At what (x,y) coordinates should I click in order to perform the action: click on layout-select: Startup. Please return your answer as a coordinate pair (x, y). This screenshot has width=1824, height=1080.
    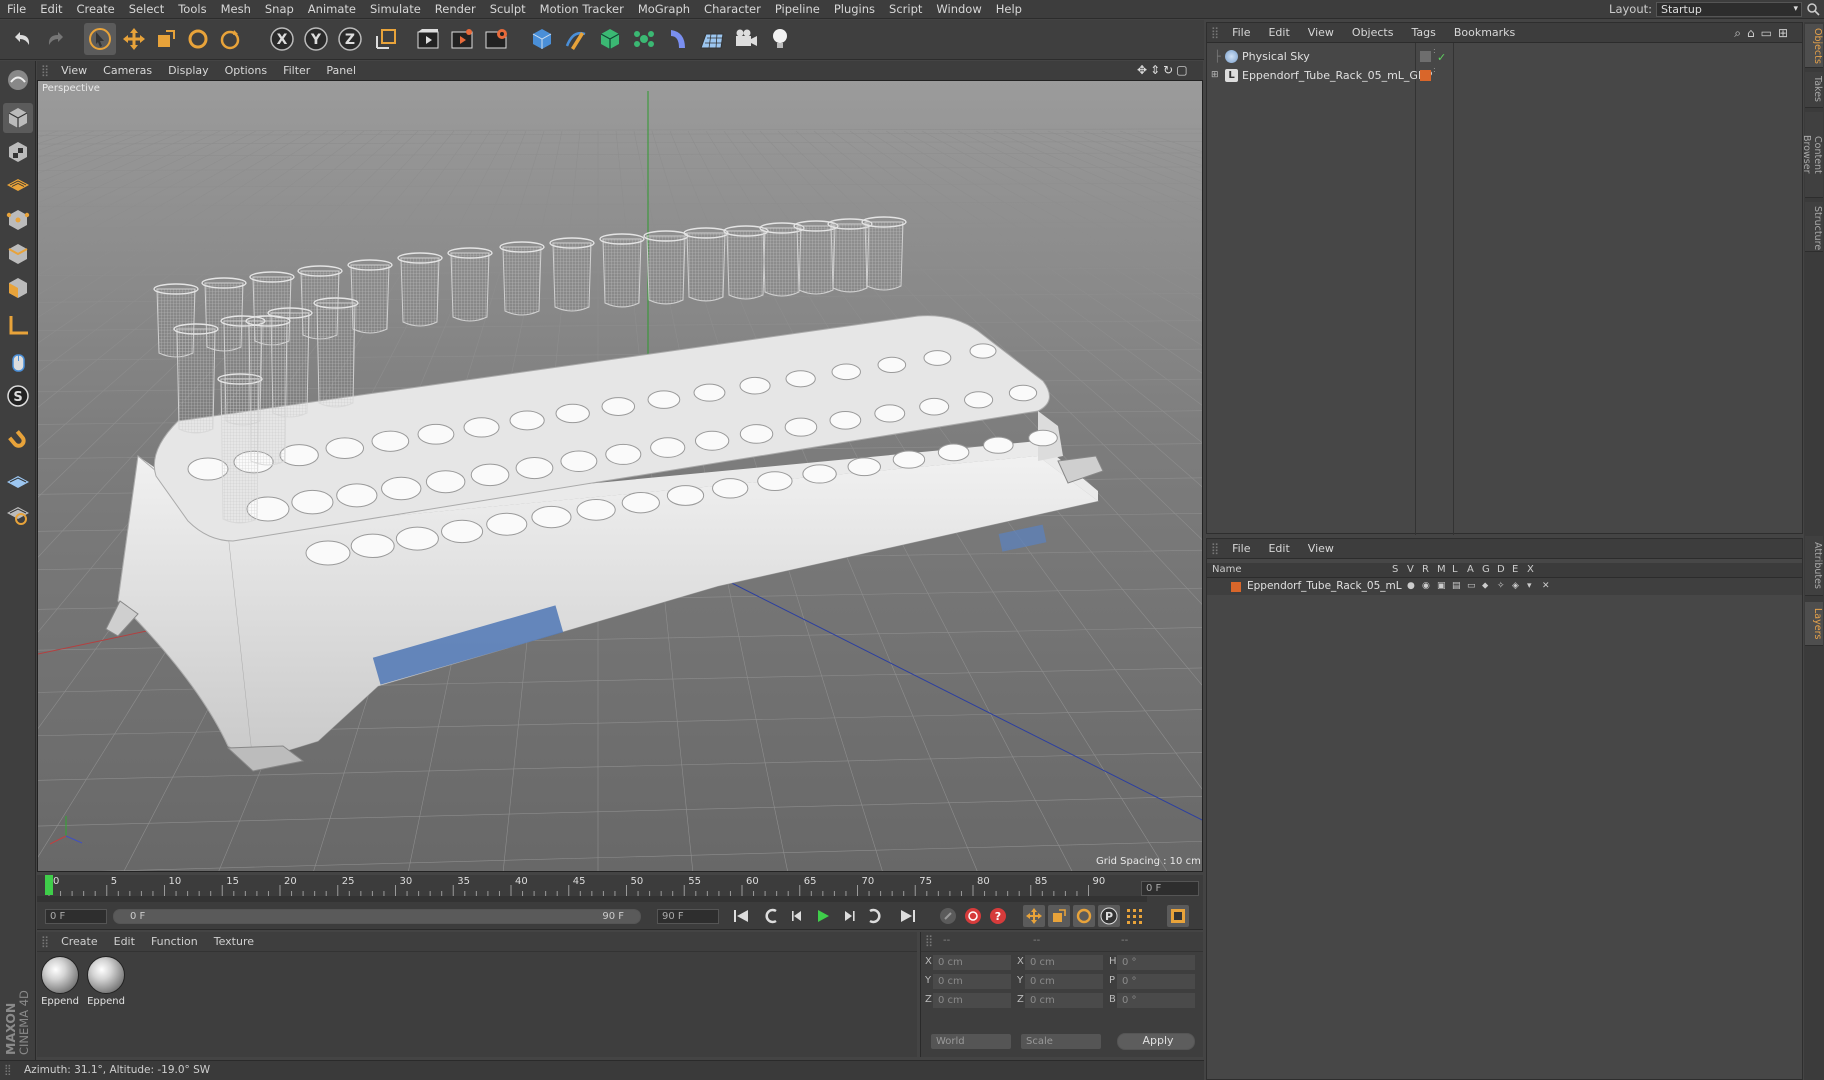
    Looking at the image, I should click on (1729, 9).